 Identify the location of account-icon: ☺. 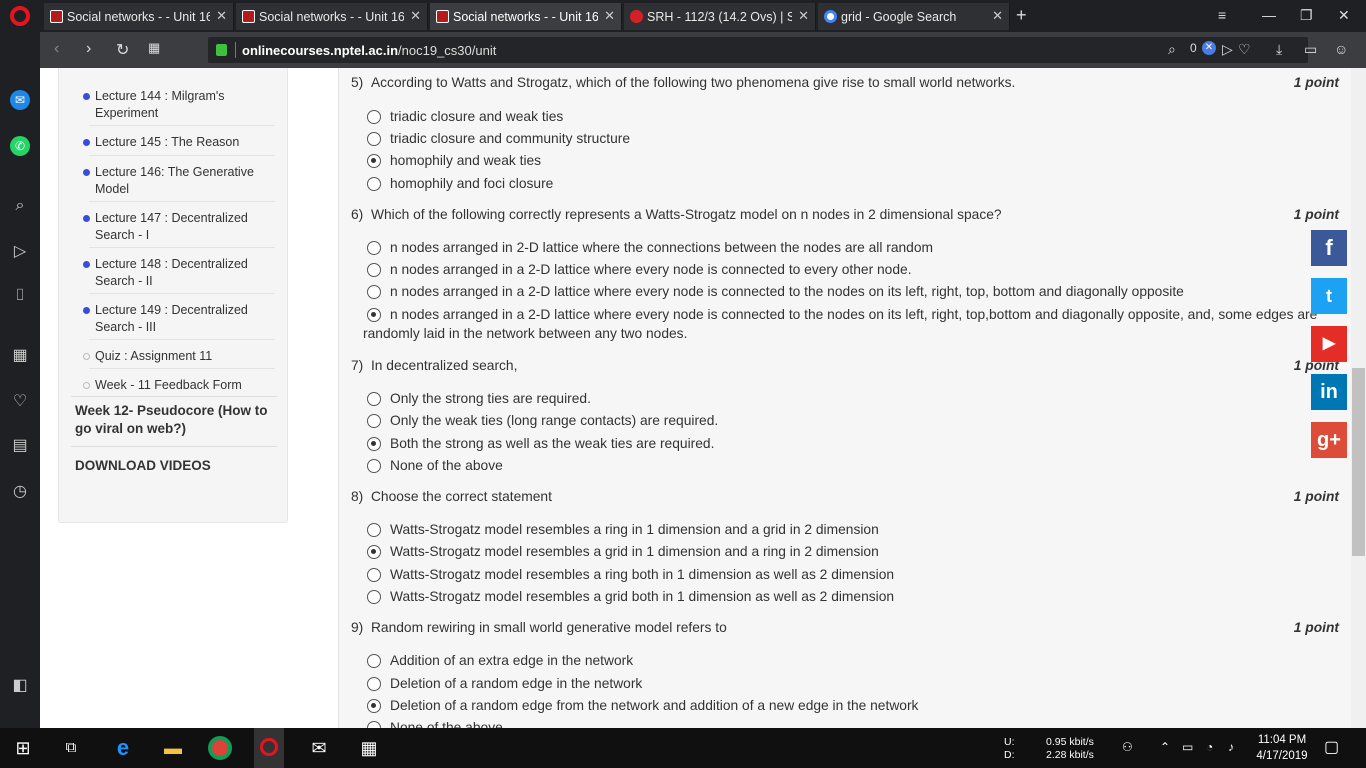
(1341, 49).